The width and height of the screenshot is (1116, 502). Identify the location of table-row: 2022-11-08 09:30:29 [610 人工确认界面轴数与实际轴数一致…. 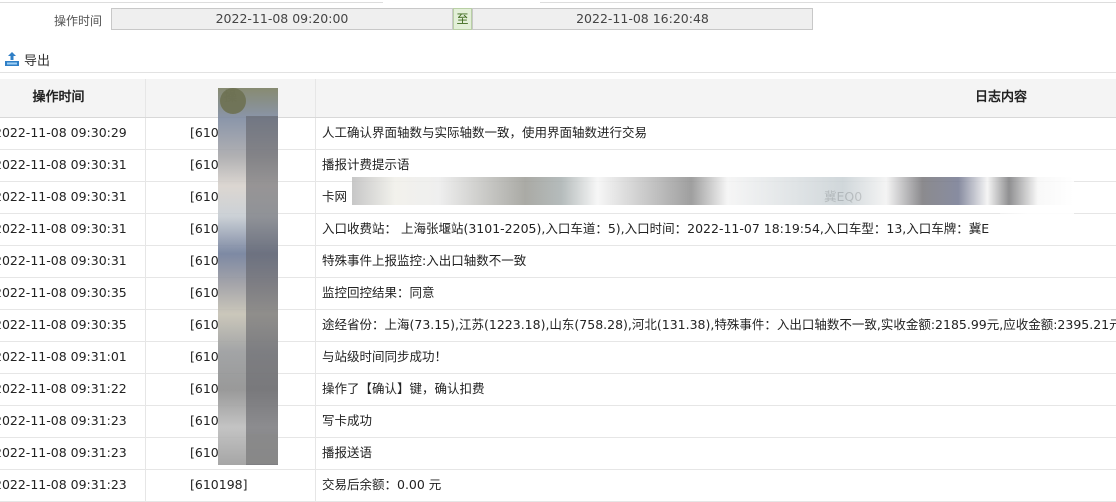
(558, 134).